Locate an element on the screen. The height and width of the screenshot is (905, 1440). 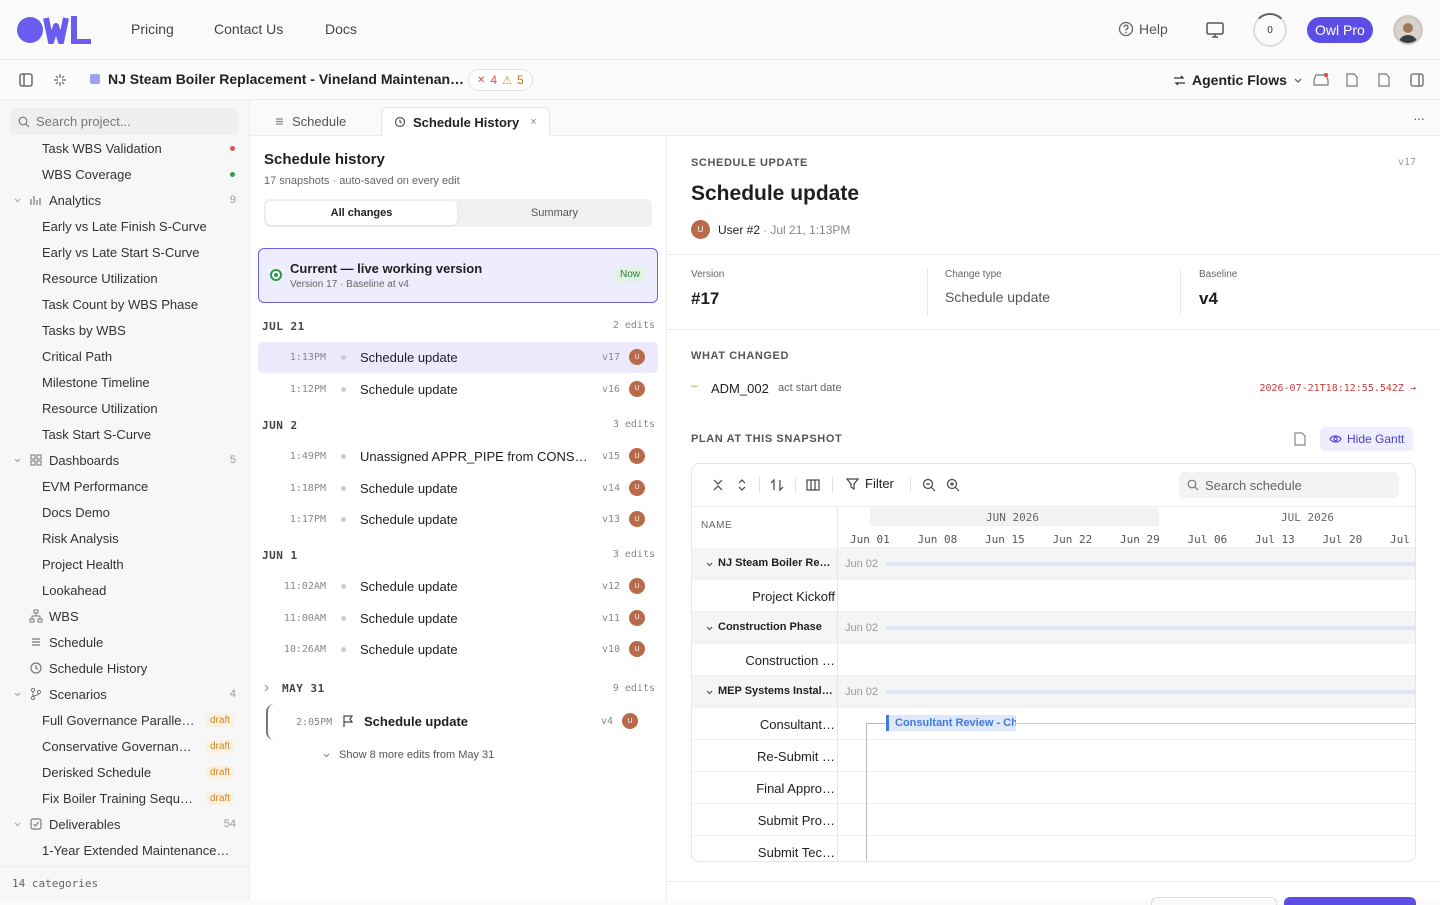
issues-badge: ✕ 4 ⚠ 5 is located at coordinates (500, 80).